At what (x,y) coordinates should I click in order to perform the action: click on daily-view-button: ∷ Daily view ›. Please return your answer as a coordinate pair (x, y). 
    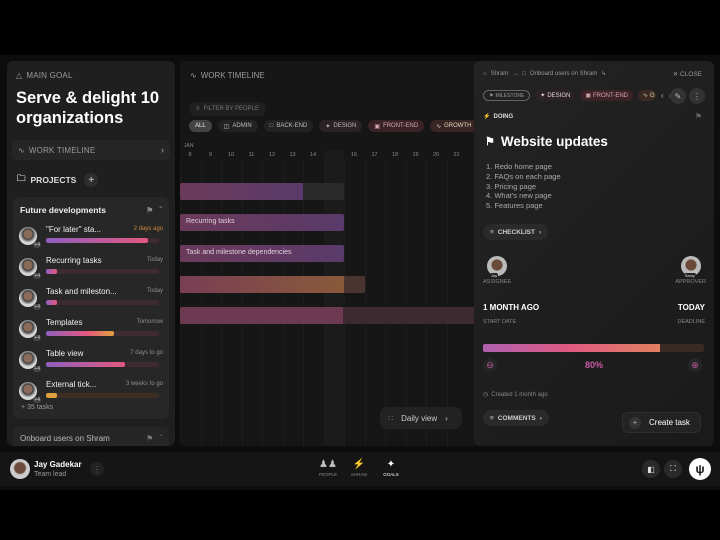
    Looking at the image, I should click on (421, 418).